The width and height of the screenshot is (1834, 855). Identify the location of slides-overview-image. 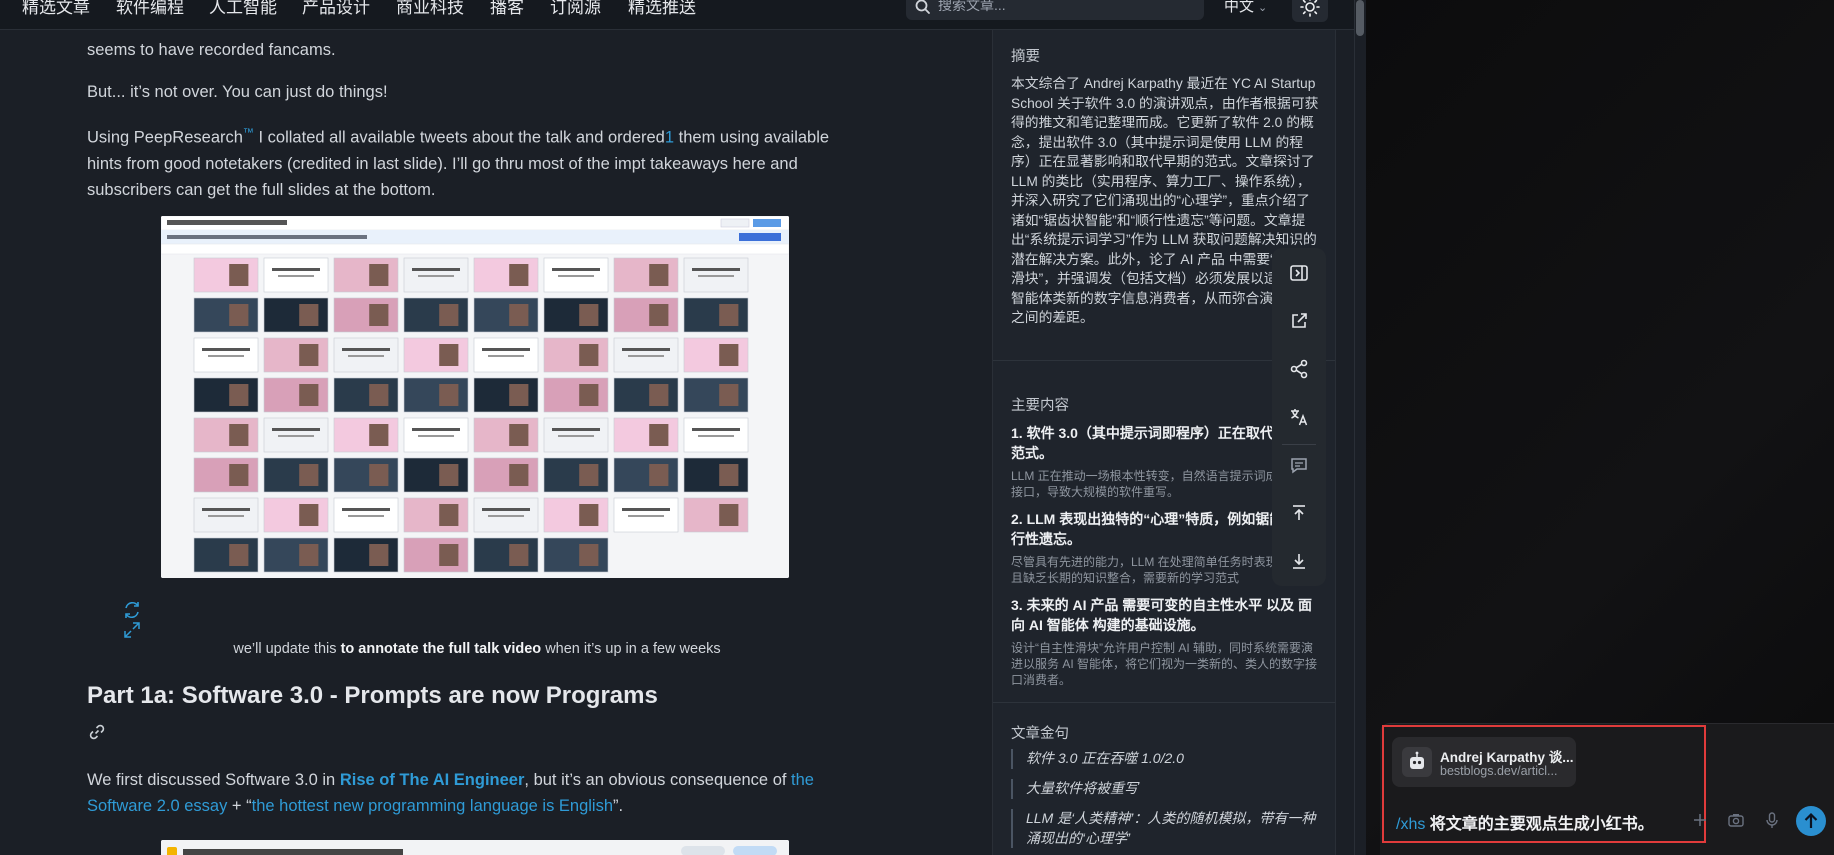
(475, 397).